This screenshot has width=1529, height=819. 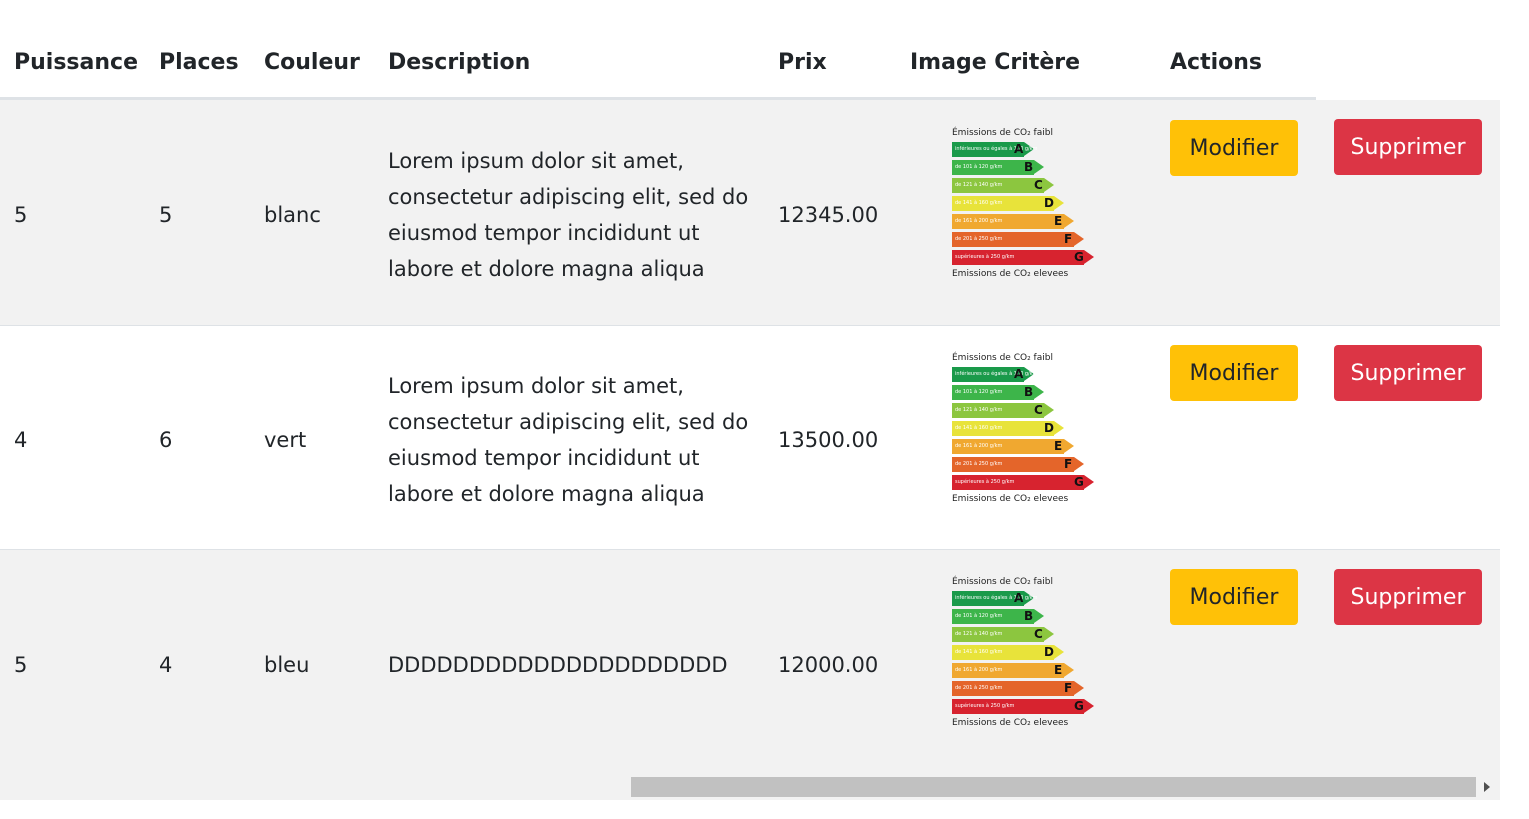 I want to click on scrollbar-thumb, so click(x=1053, y=787).